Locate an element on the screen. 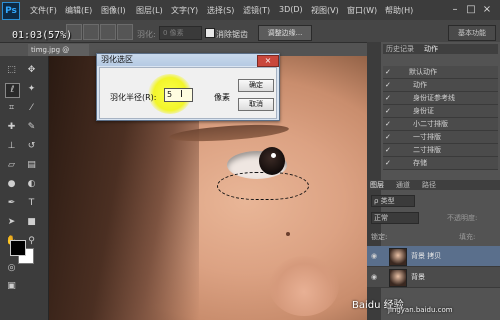 Image resolution: width=500 pixels, height=320 pixels. lock-label: 锁定: is located at coordinates (379, 237).